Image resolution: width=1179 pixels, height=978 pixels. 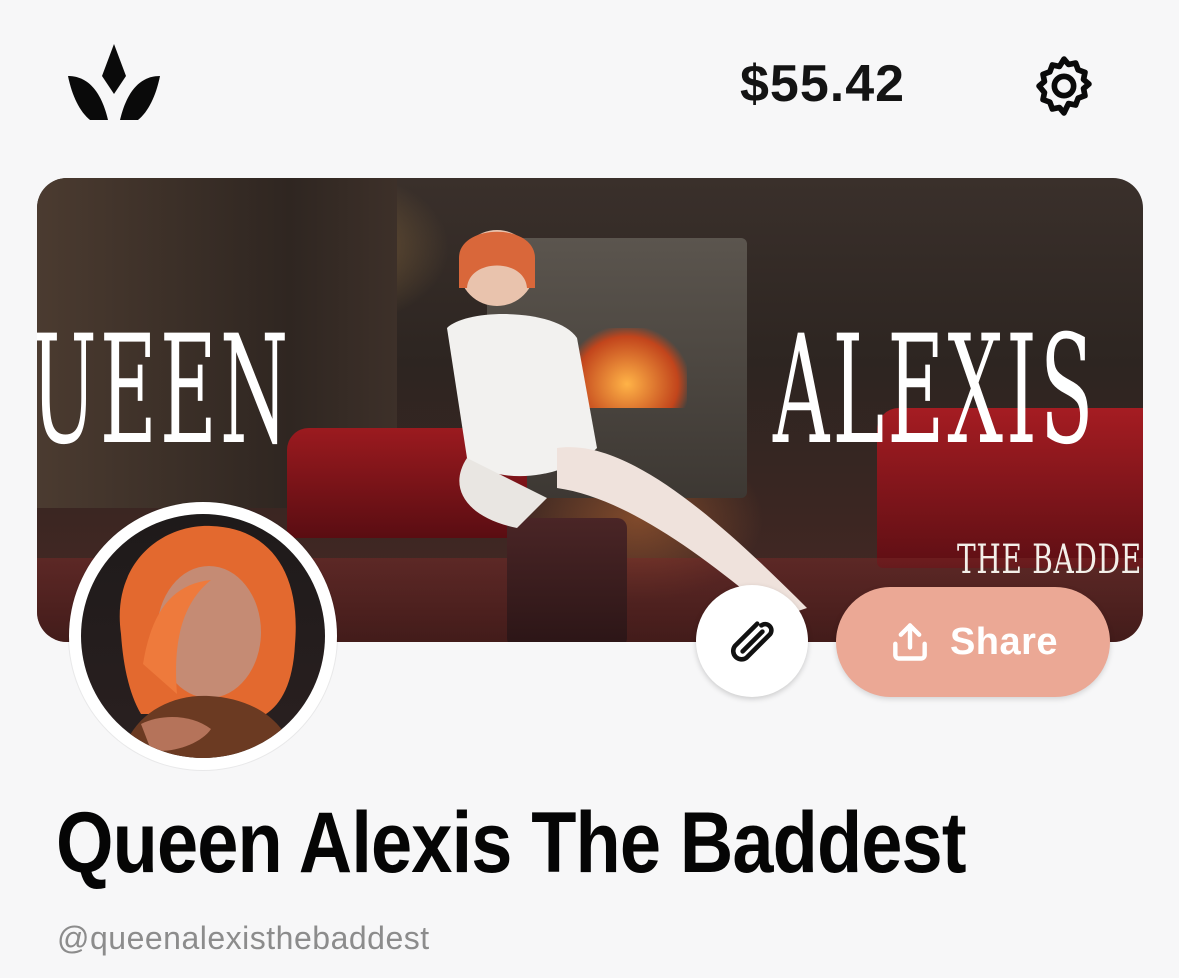 I want to click on profile-handle: @queenalexisthebaddest, so click(x=243, y=938).